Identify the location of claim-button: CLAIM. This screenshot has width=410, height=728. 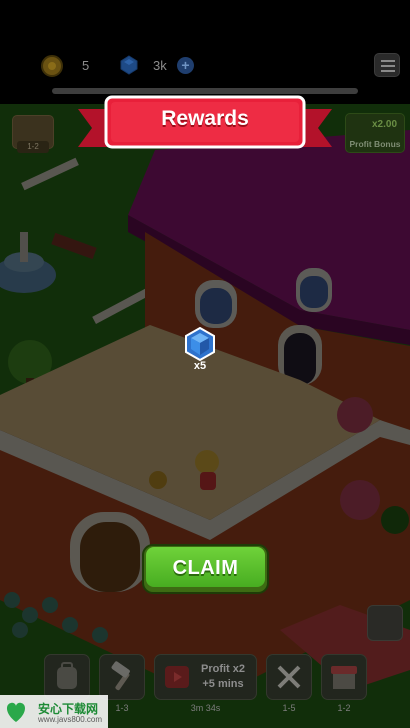
(205, 569).